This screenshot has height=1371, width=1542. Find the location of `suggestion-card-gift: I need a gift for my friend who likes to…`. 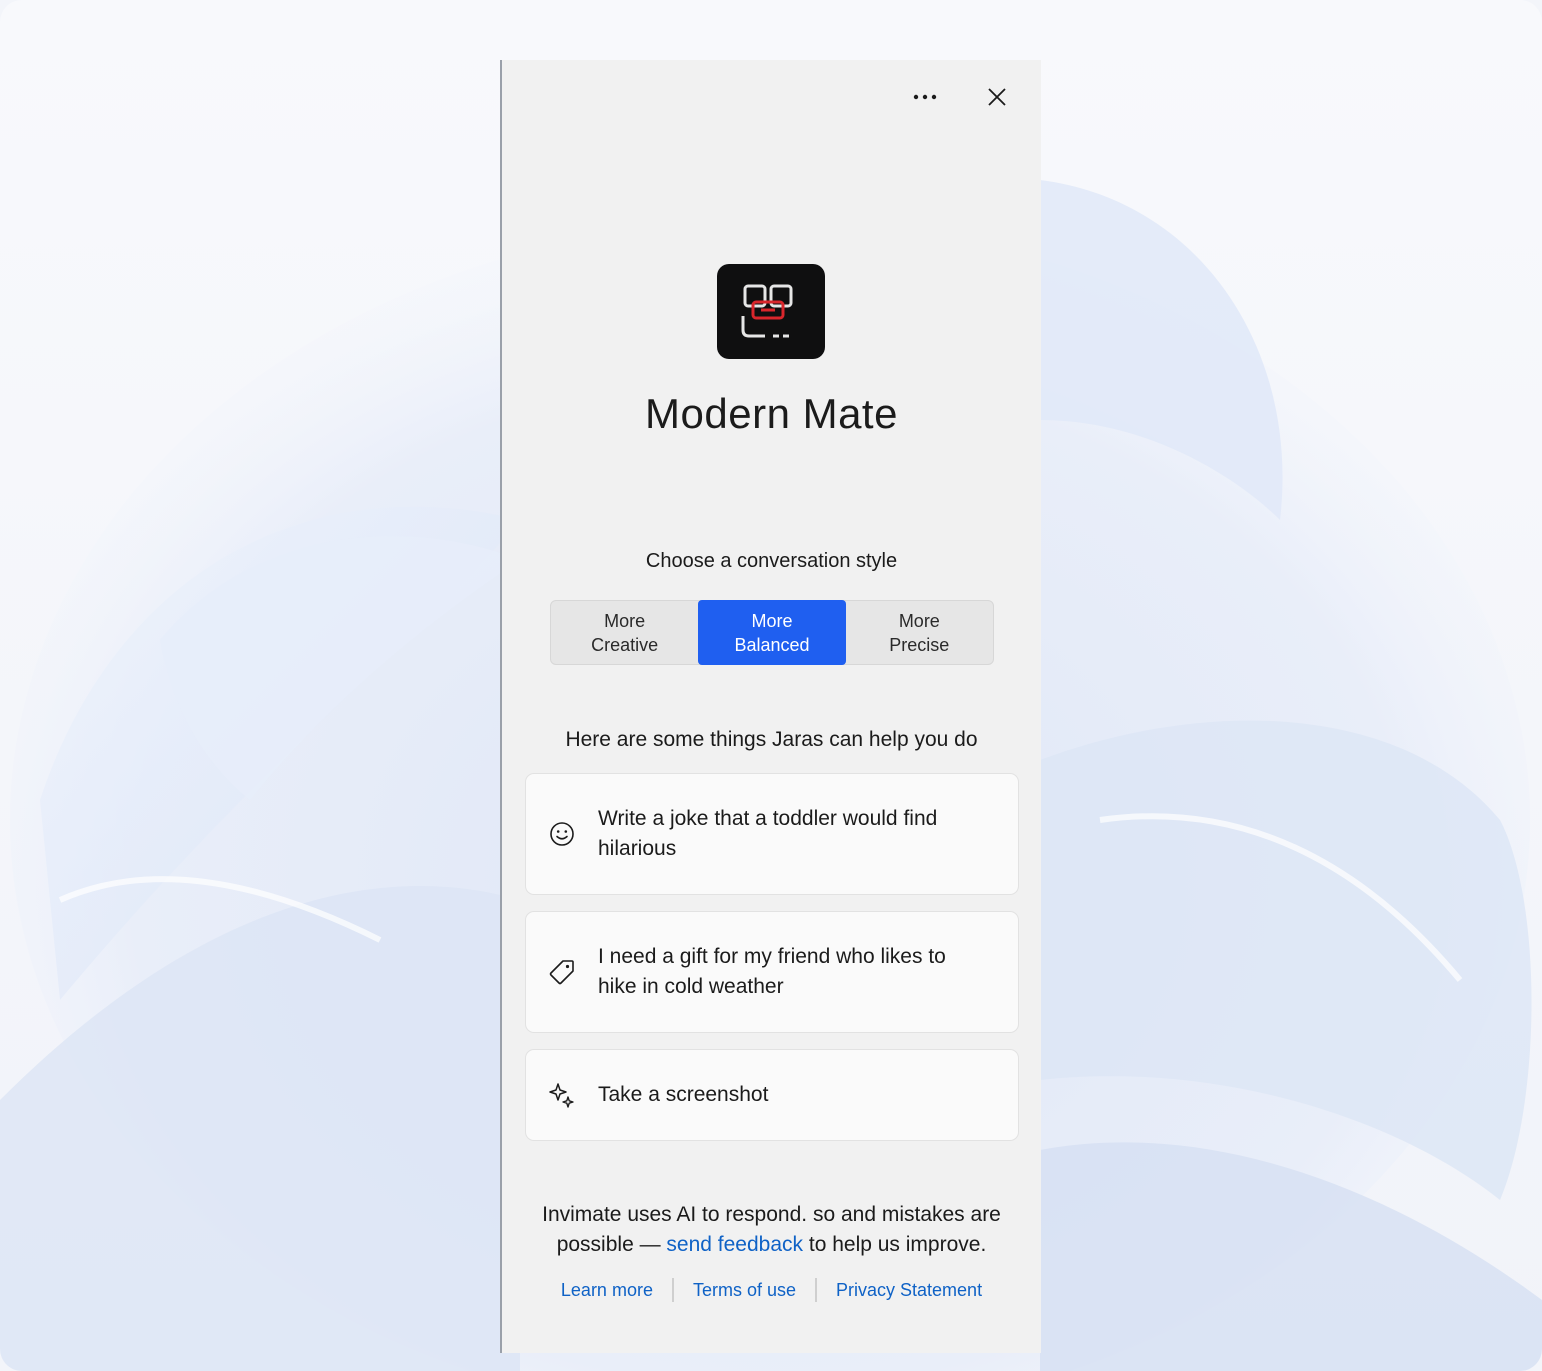

suggestion-card-gift: I need a gift for my friend who likes to… is located at coordinates (772, 972).